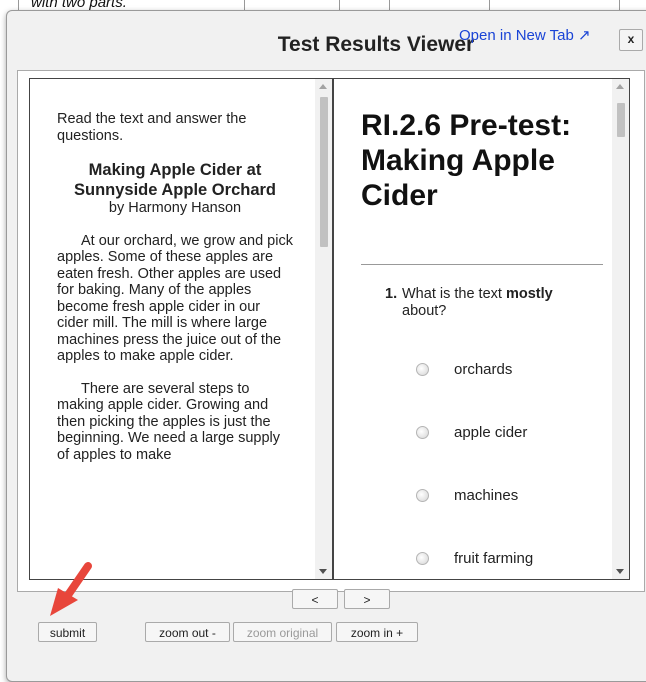  Describe the element at coordinates (525, 35) in the screenshot. I see `open-in-new-tab-link: Open in New Tab ↗` at that location.